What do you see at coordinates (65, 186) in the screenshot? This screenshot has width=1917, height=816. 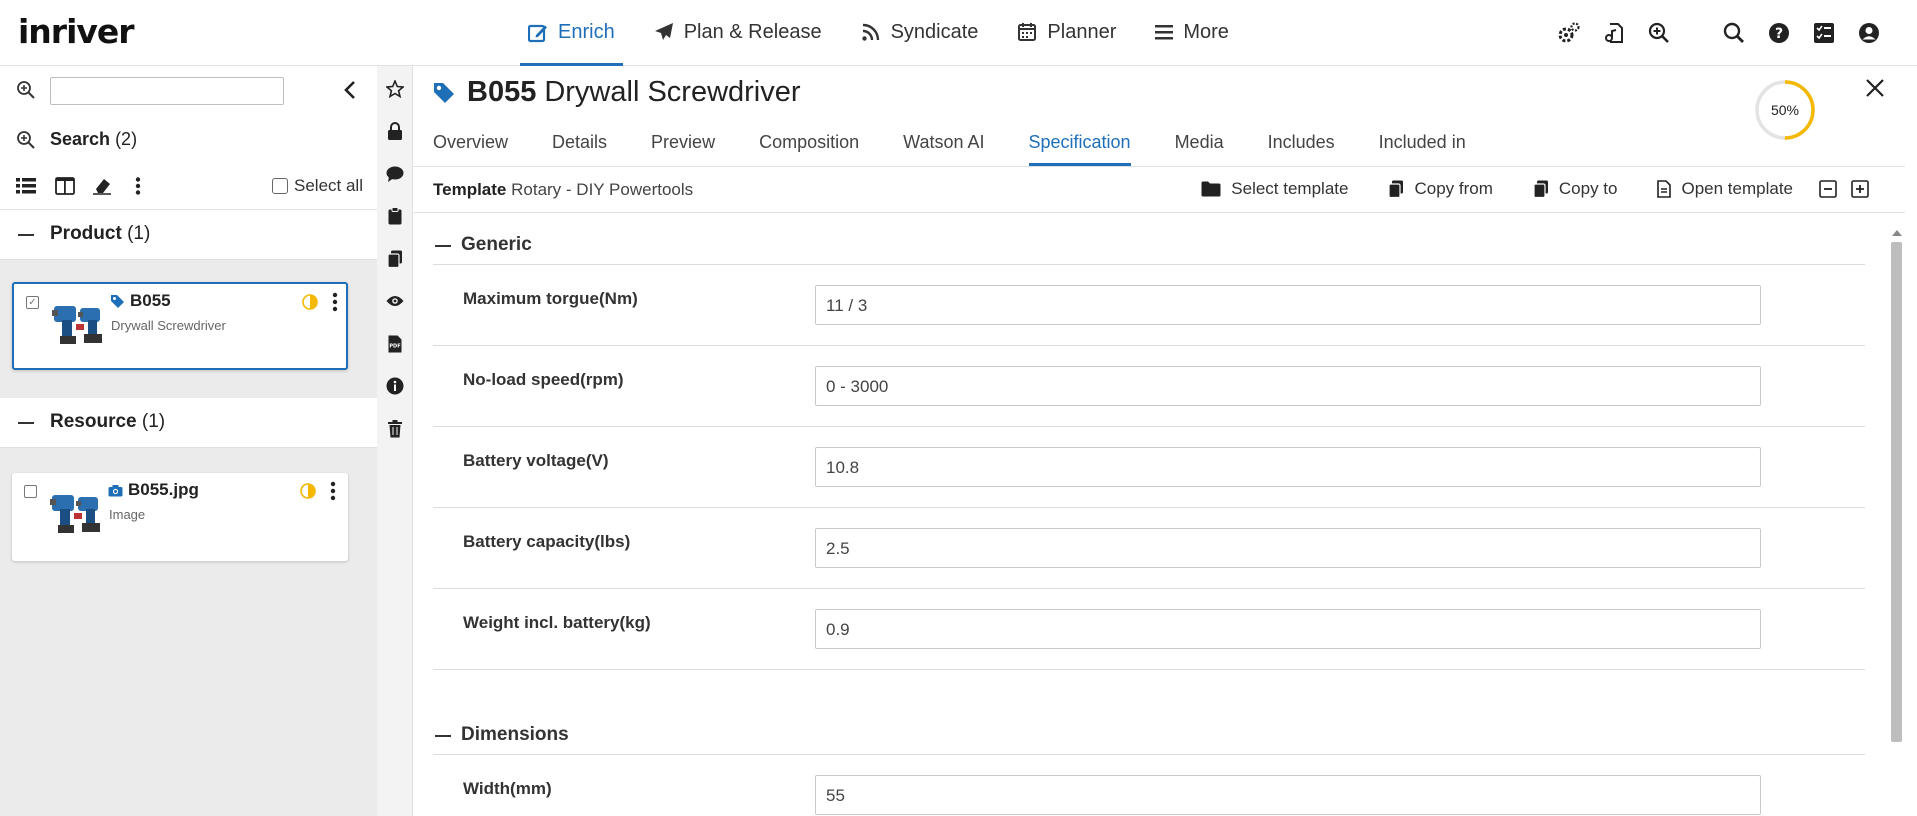 I see `split-view-icon` at bounding box center [65, 186].